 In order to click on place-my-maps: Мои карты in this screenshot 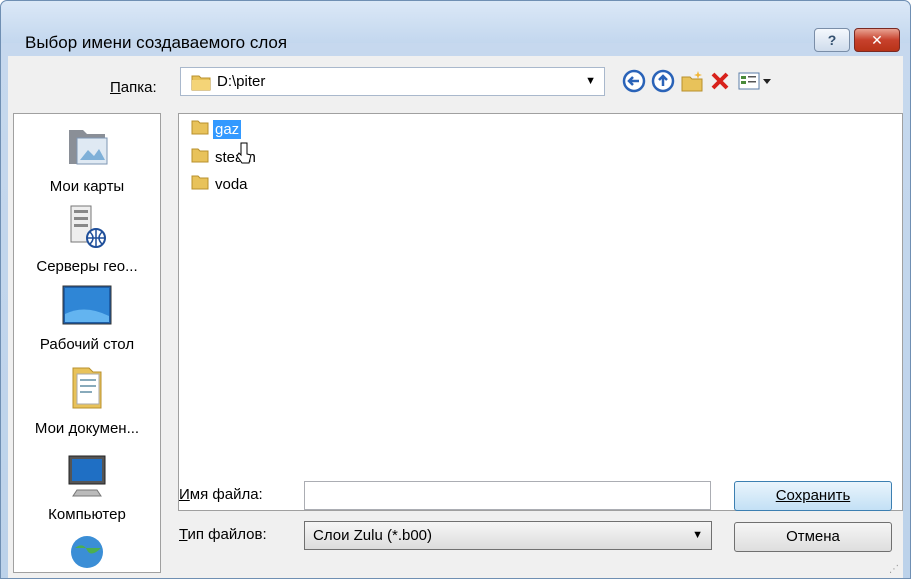, I will do `click(87, 158)`.